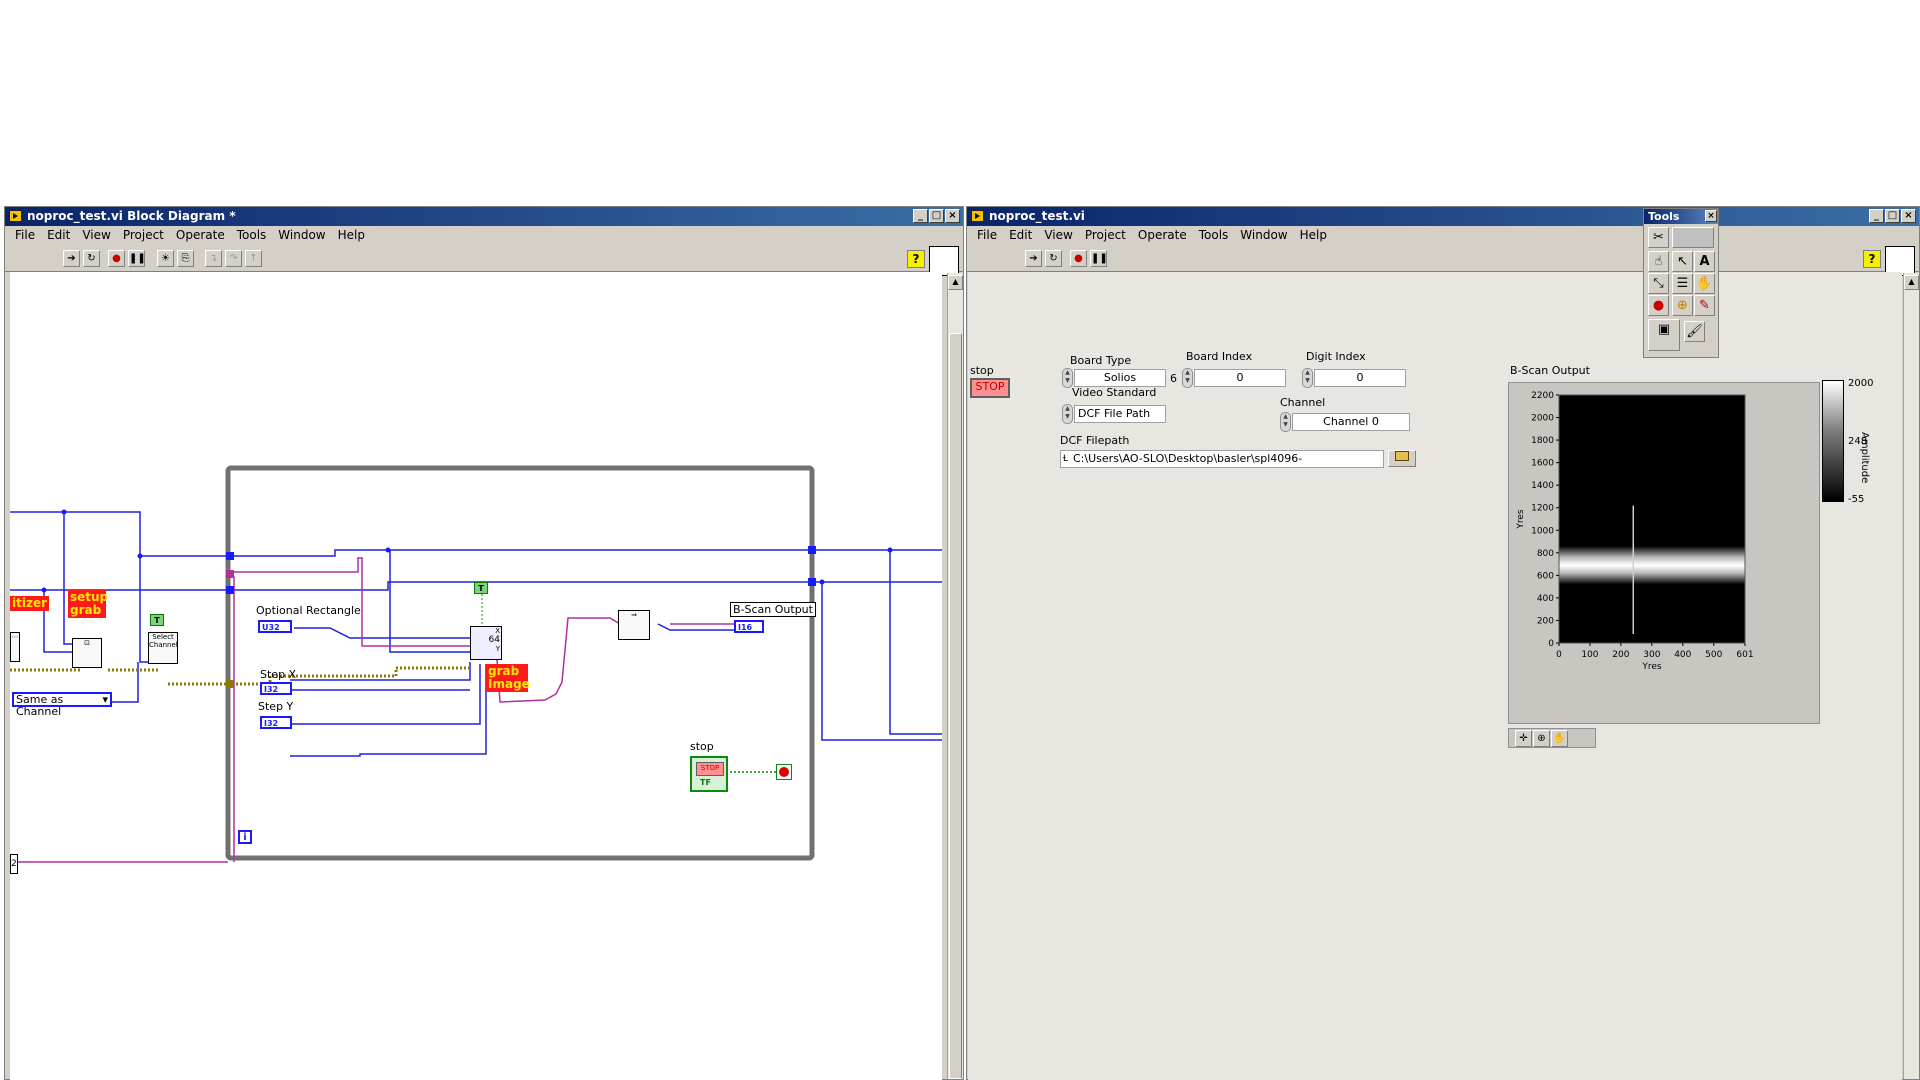 The height and width of the screenshot is (1080, 1920). Describe the element at coordinates (230, 684) in the screenshot. I see `tunnel-refnum` at that location.